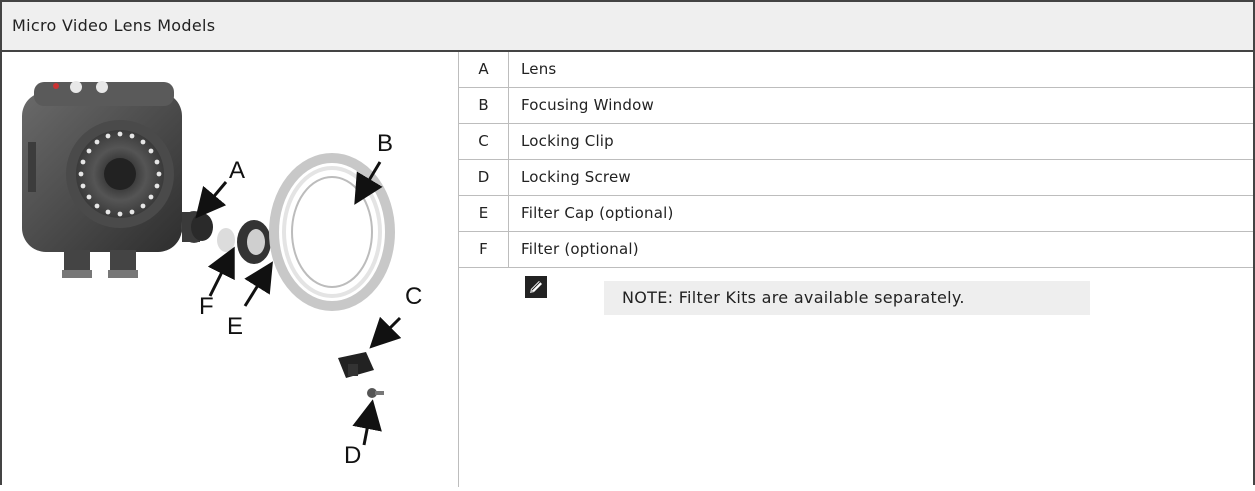 The height and width of the screenshot is (491, 1255). Describe the element at coordinates (856, 70) in the screenshot. I see `table-row: A Lens` at that location.